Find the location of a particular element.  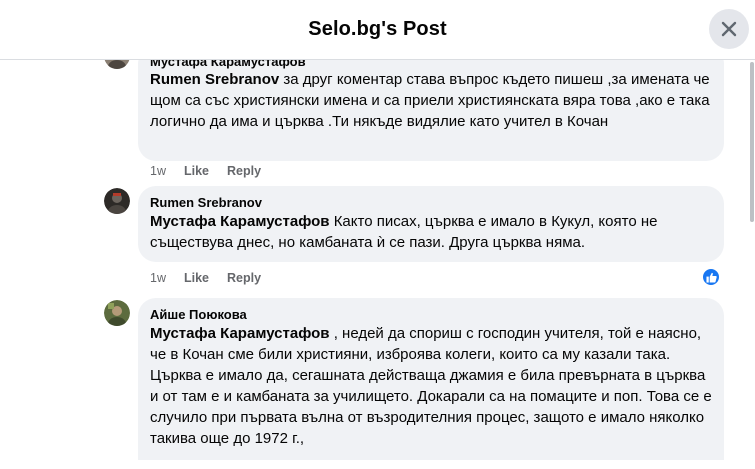

comment-author: Rumen Srebranov is located at coordinates (431, 202).